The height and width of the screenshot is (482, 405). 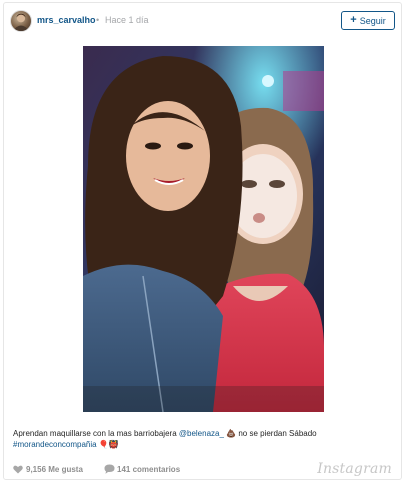 I want to click on plus-icon: +, so click(x=353, y=20).